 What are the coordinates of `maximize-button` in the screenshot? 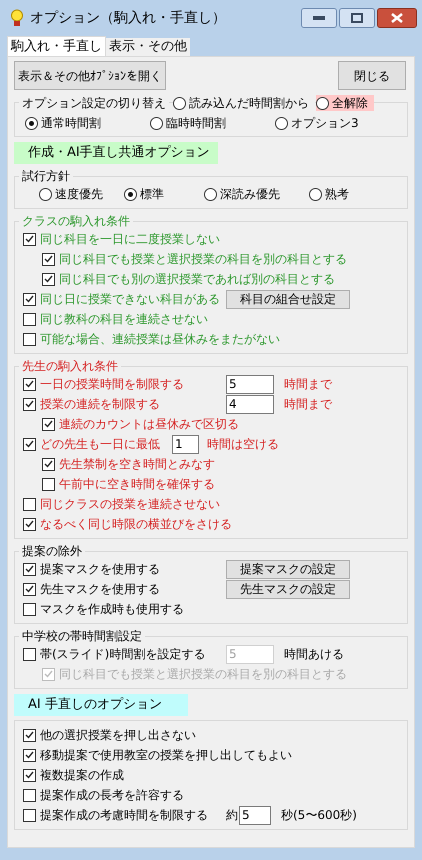 It's located at (357, 18).